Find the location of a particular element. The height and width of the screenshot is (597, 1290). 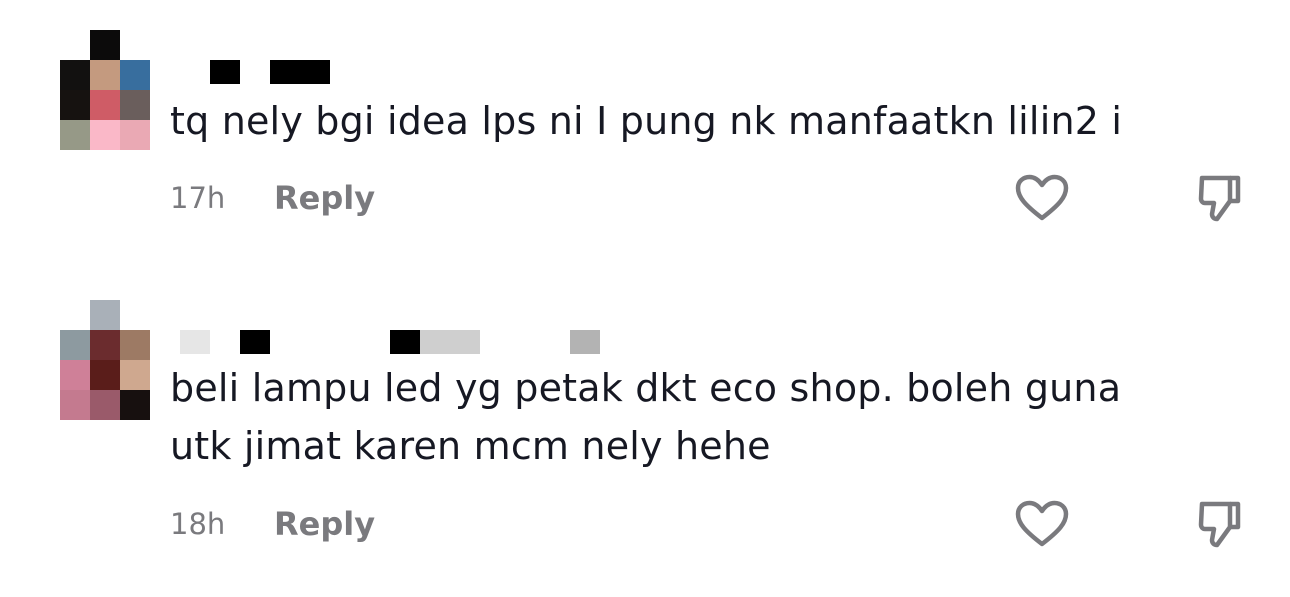

comment-text-line: utk jimat karen mcm nely hehe is located at coordinates (470, 446).